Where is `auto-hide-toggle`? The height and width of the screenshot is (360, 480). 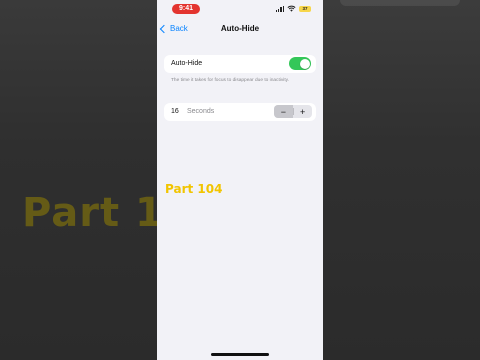 auto-hide-toggle is located at coordinates (300, 63).